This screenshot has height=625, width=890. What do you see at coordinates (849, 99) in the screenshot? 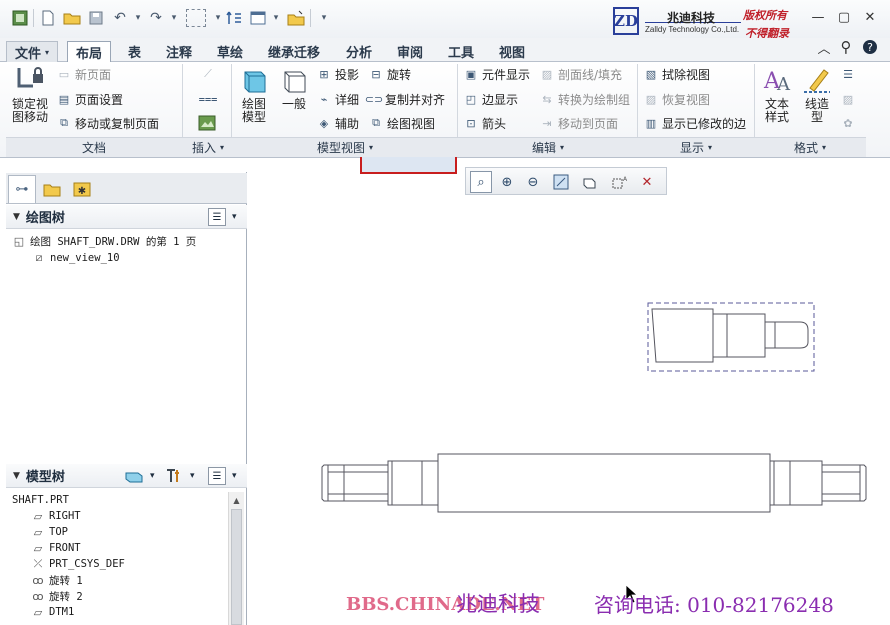
I see `hatch-pattern-button: ▨` at bounding box center [849, 99].